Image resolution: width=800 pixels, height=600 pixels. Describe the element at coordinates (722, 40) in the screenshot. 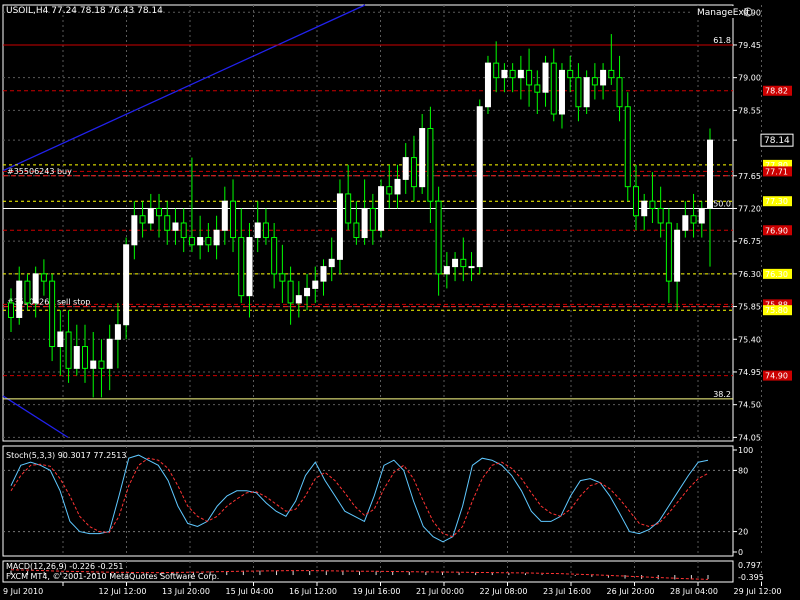

I see `fib-level-label: 61.8` at that location.